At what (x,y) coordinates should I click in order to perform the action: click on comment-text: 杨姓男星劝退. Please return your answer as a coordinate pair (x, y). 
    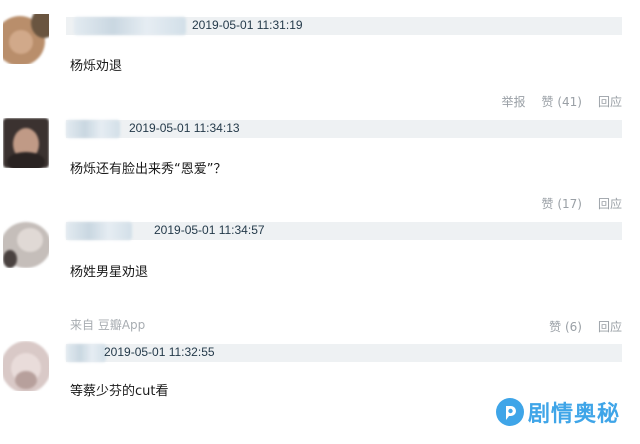
    Looking at the image, I should click on (109, 272).